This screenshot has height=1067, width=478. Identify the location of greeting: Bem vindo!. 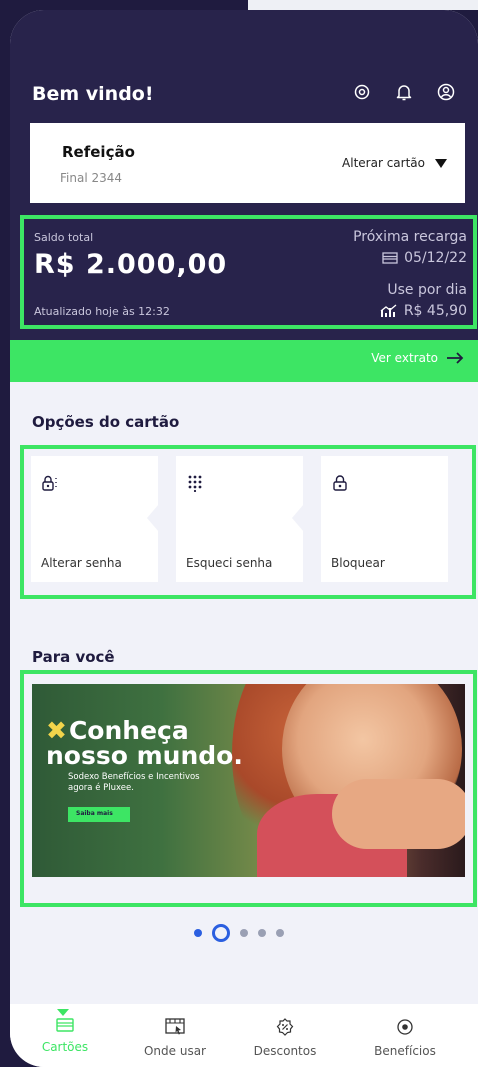
(93, 94).